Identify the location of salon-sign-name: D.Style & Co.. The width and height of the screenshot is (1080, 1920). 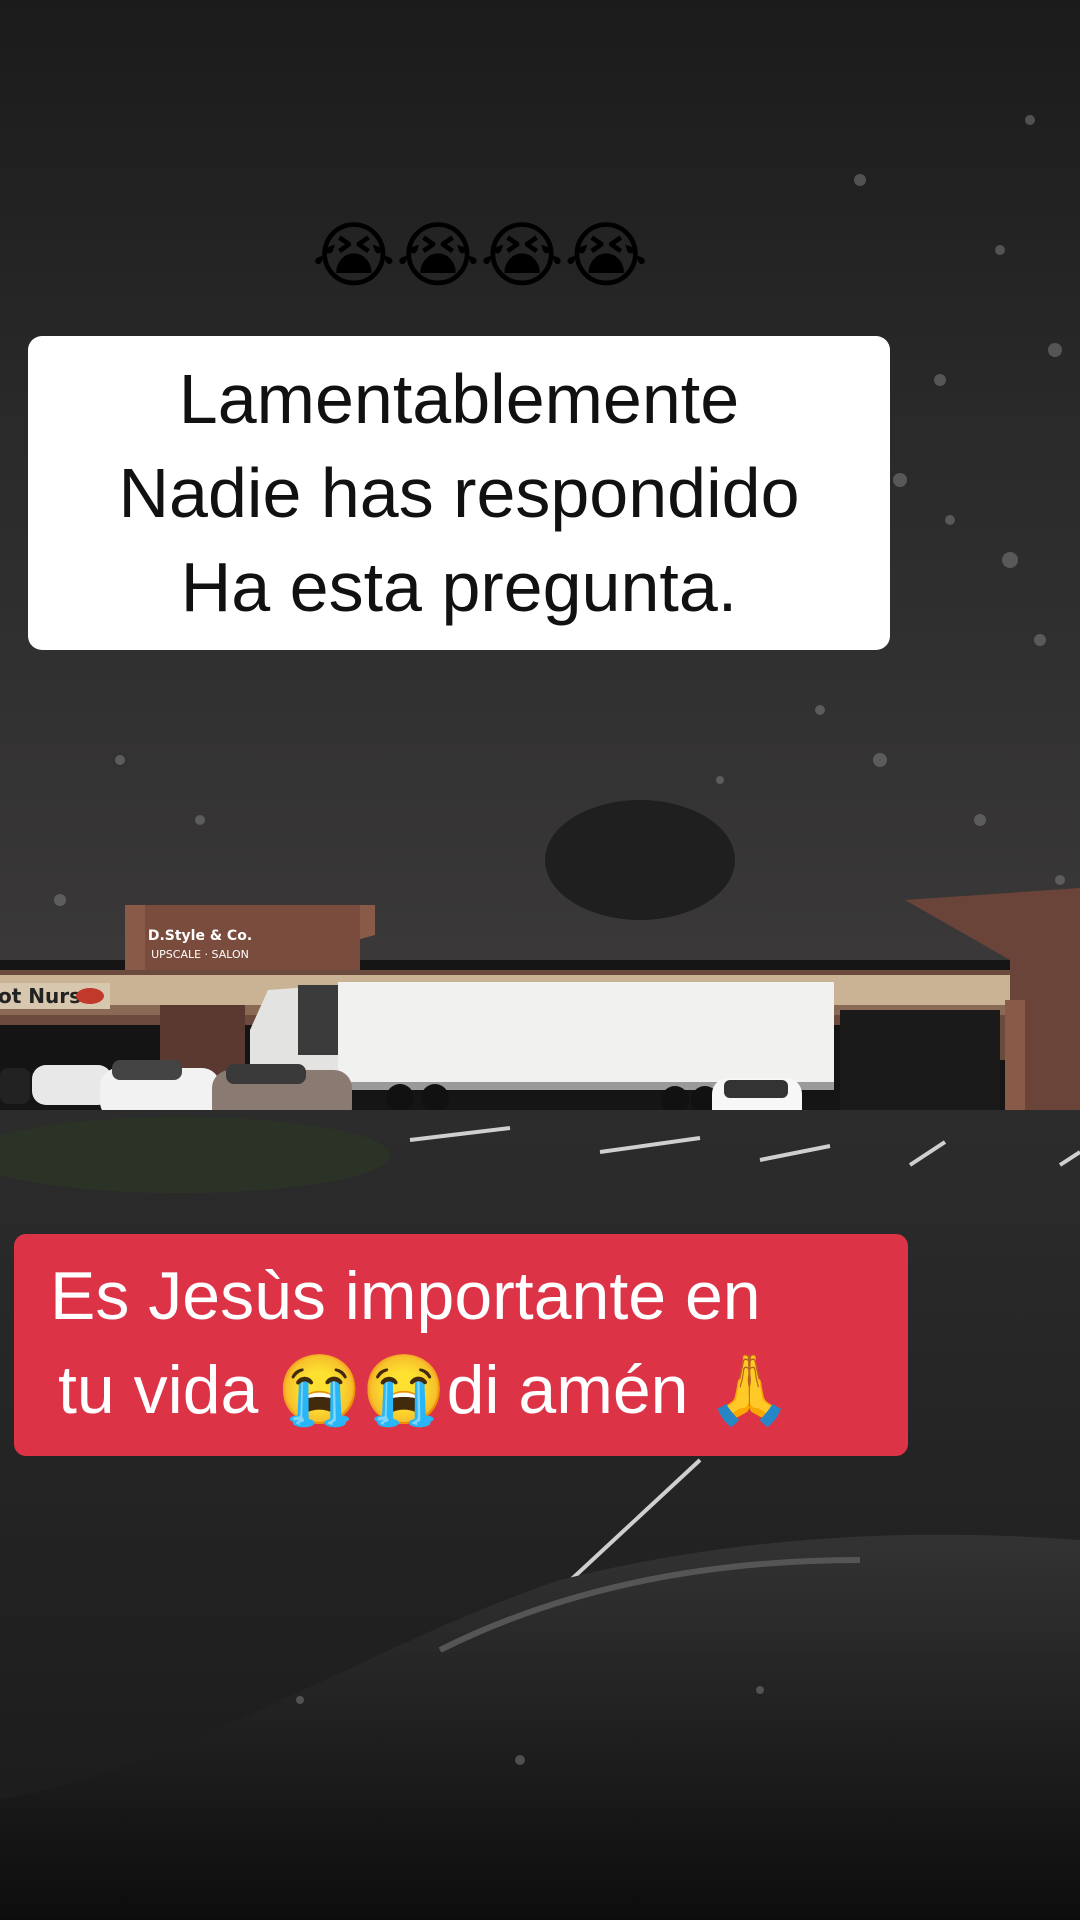
(200, 936).